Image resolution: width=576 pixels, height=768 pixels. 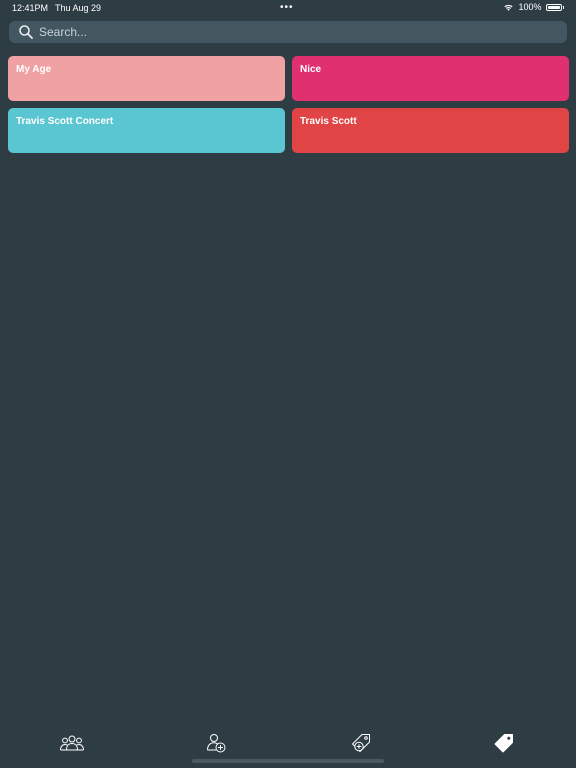 What do you see at coordinates (553, 7) in the screenshot?
I see `battery-icon` at bounding box center [553, 7].